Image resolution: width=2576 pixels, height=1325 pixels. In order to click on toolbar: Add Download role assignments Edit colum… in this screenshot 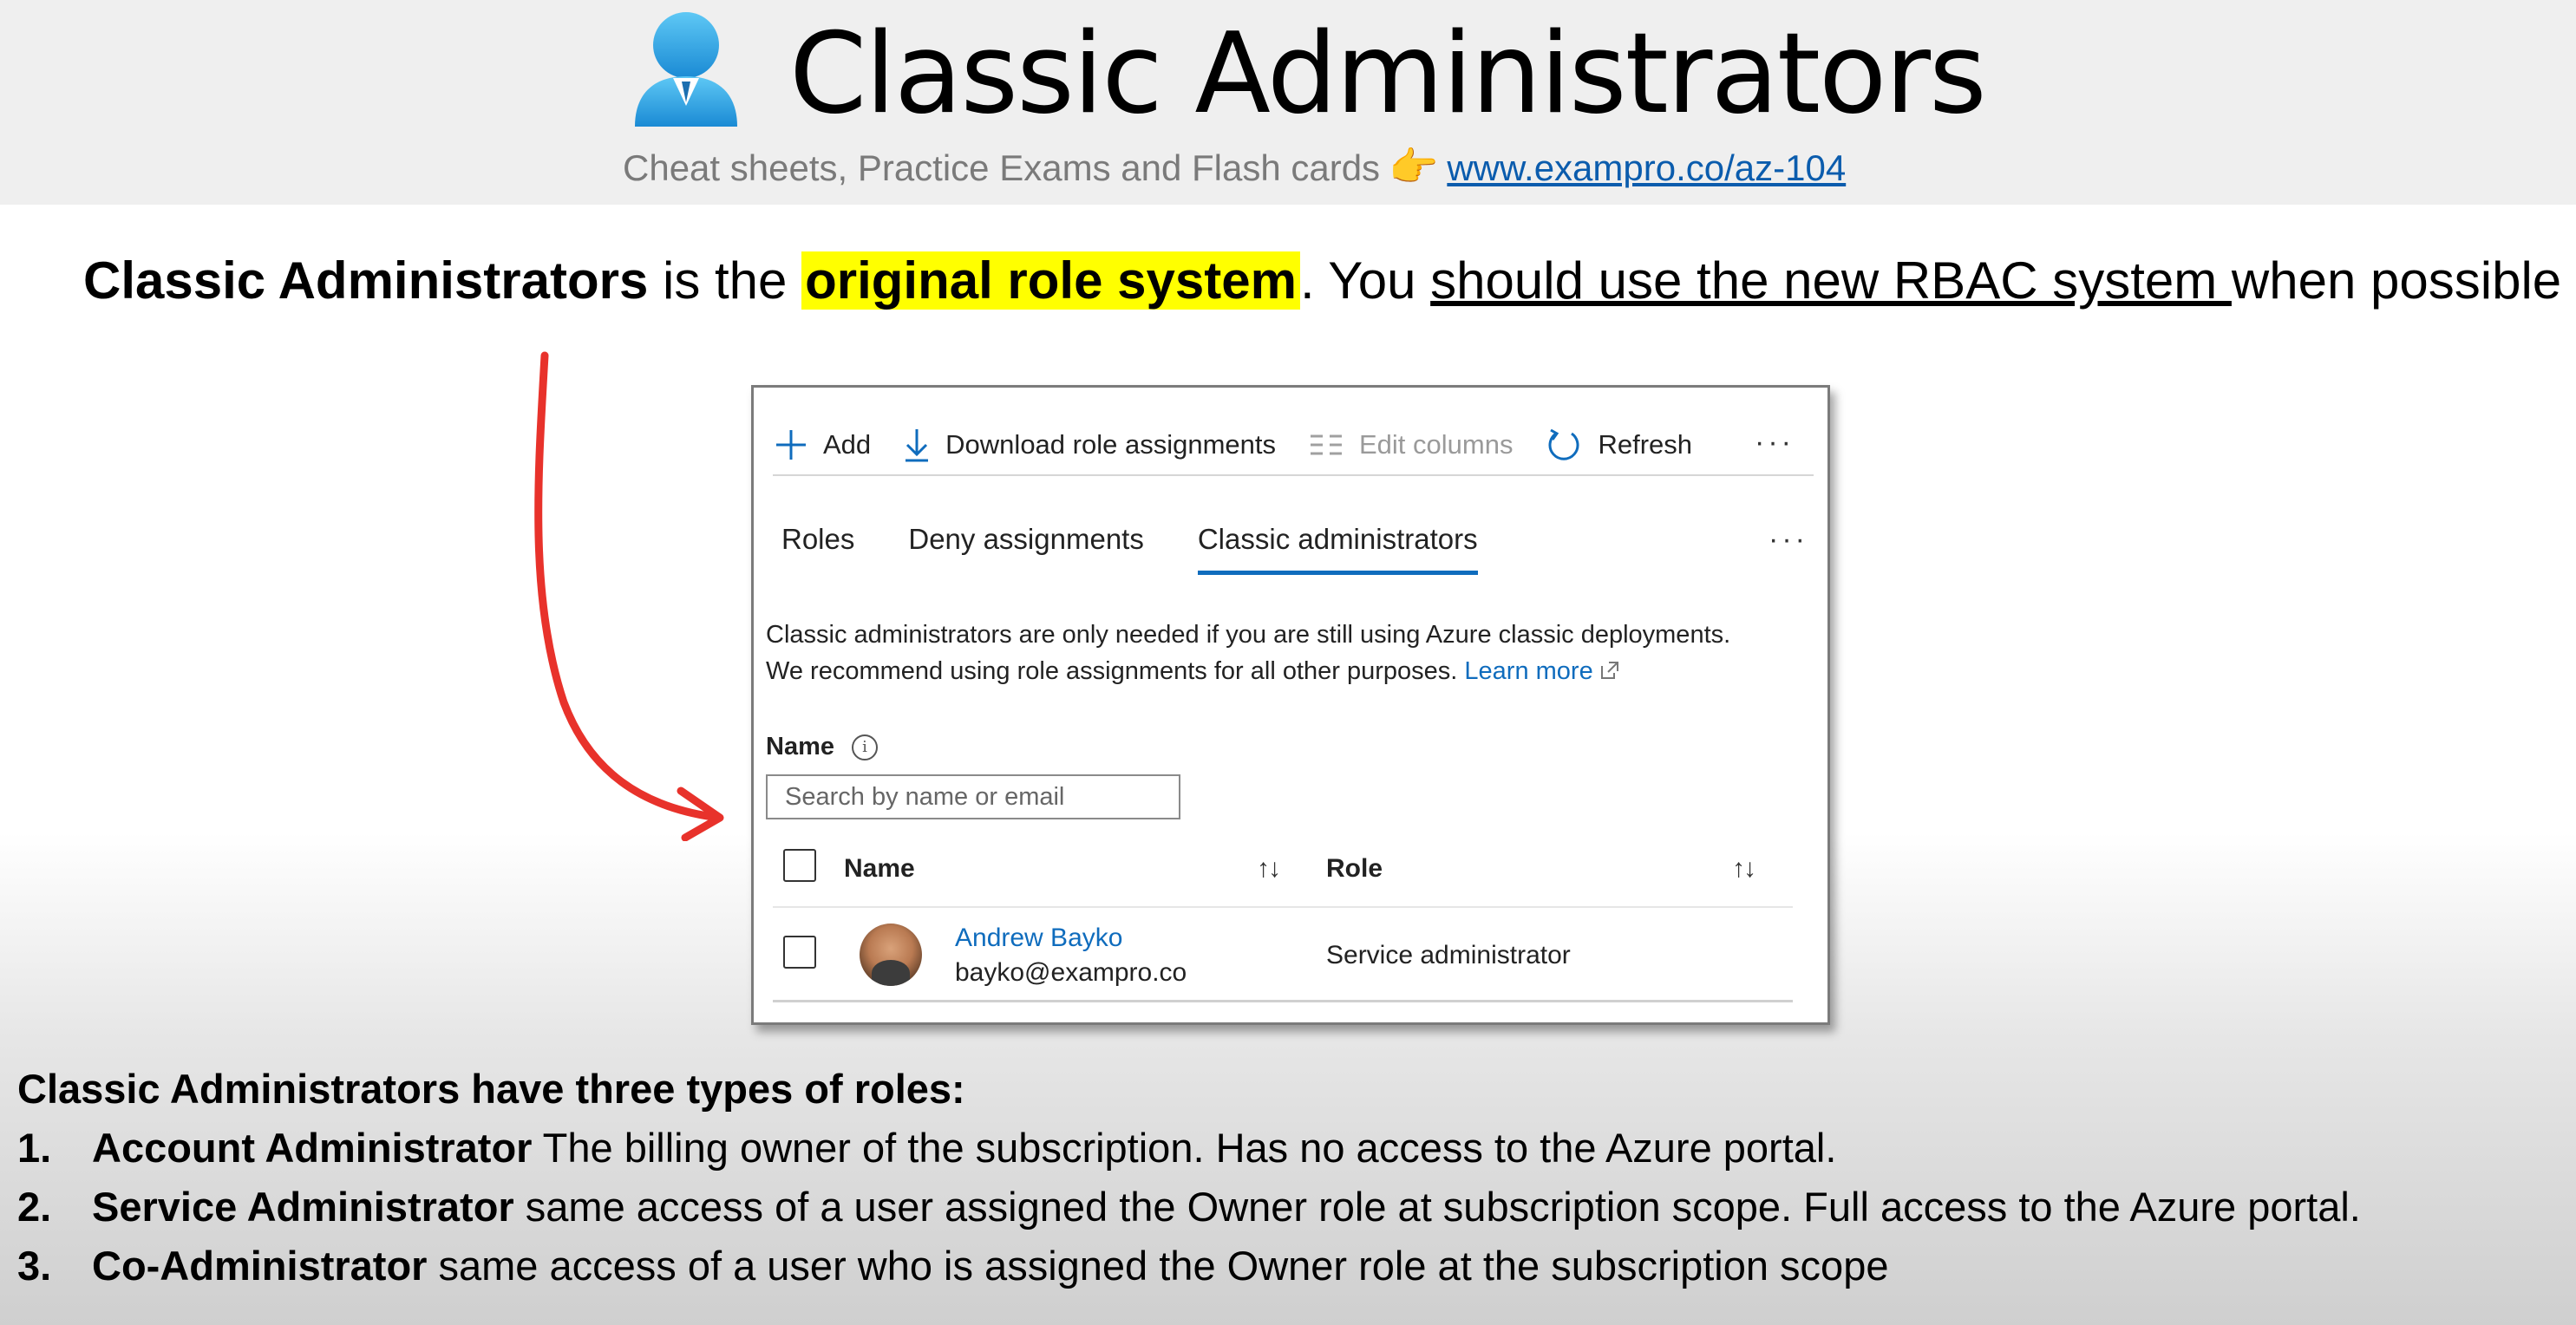, I will do `click(1250, 445)`.